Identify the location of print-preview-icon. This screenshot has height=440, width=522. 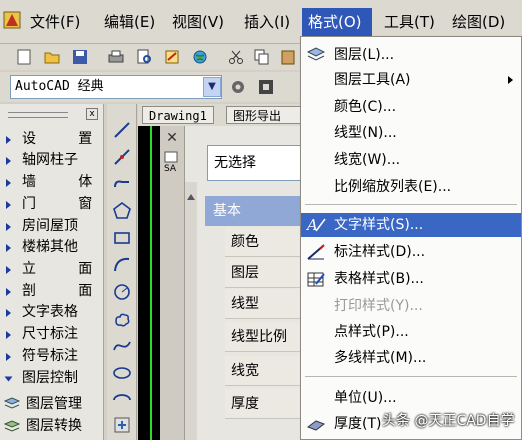
(144, 57).